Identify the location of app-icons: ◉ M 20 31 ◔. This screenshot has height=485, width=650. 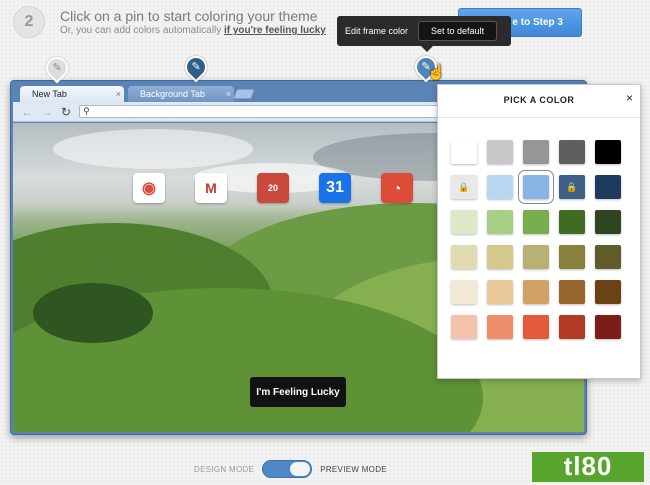
(273, 188).